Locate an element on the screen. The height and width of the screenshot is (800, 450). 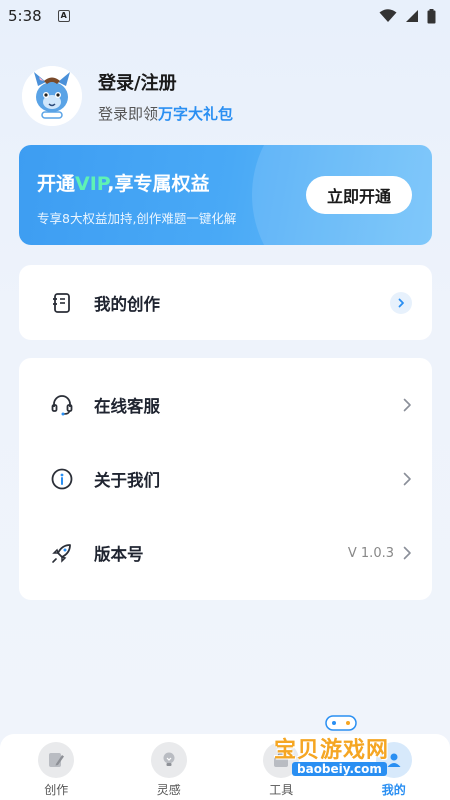
open-vip-button: 立即开通 is located at coordinates (359, 195).